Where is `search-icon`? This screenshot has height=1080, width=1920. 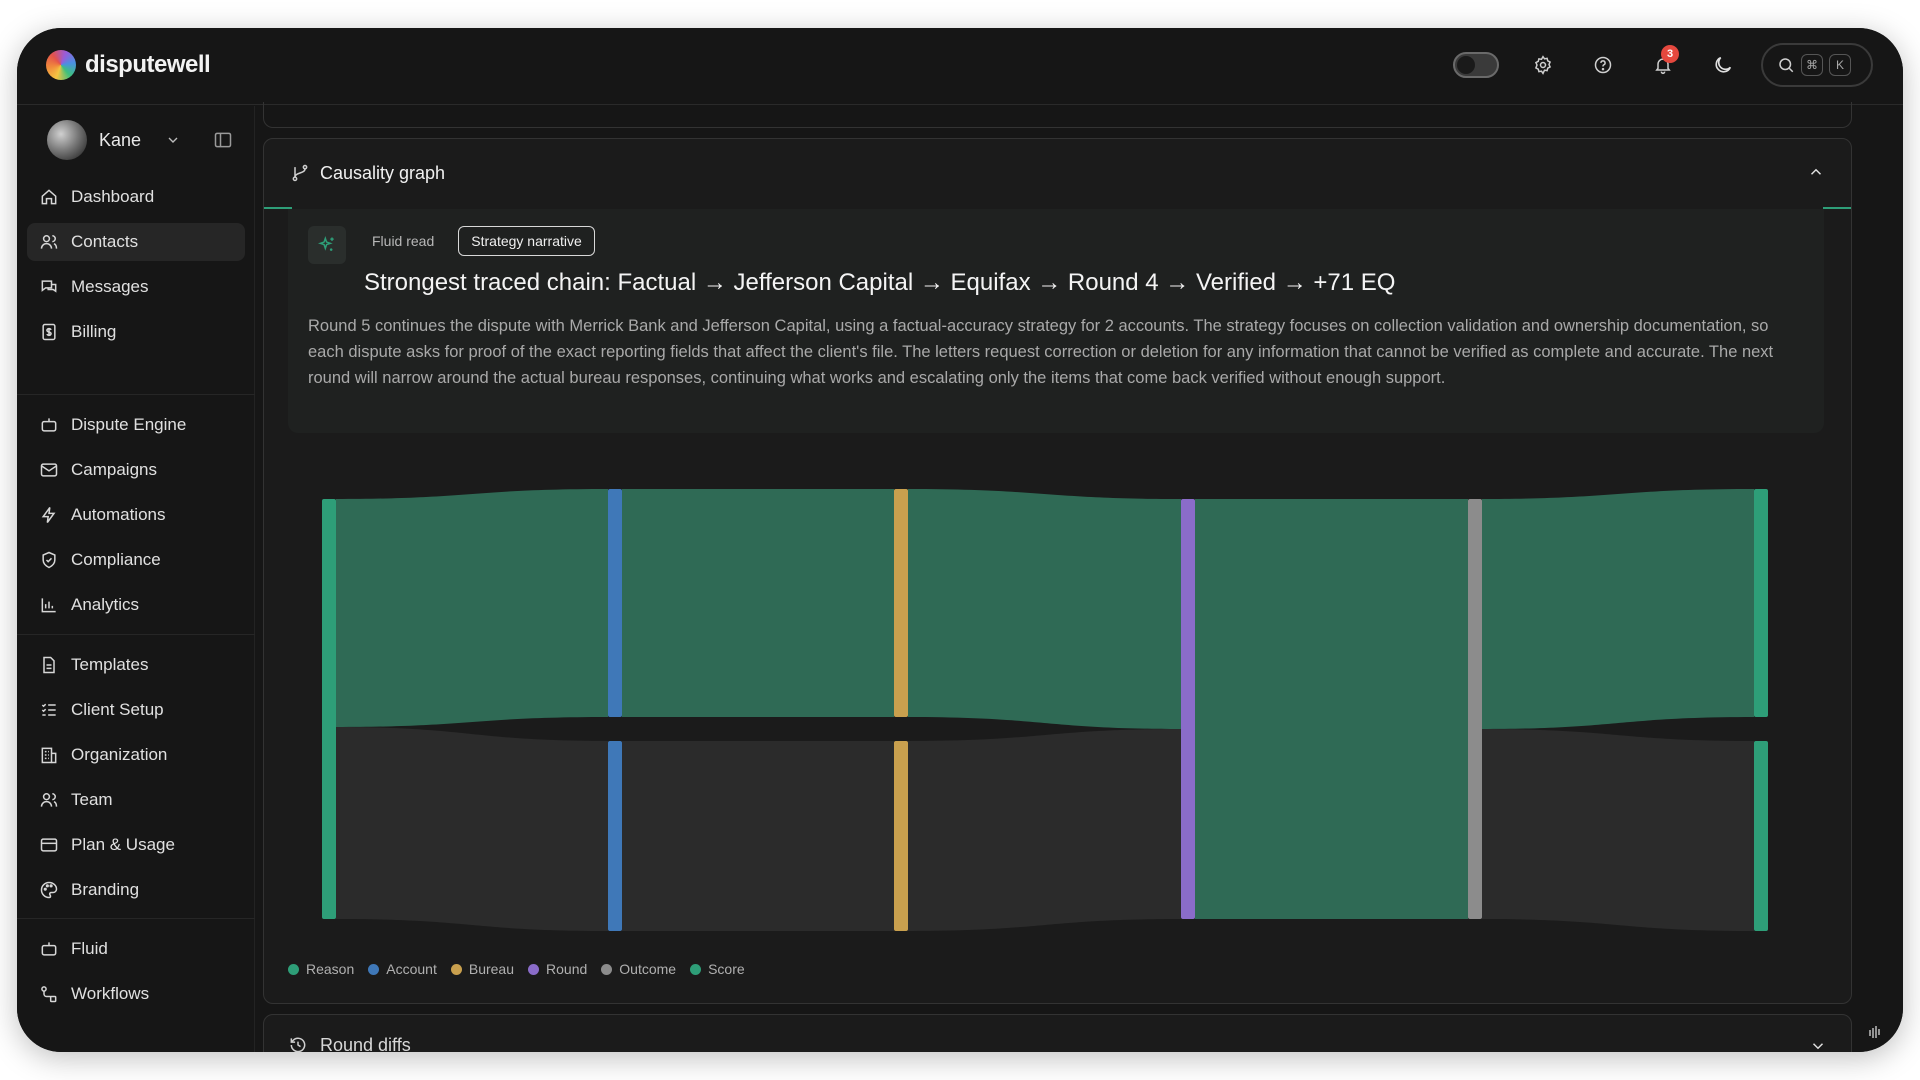 search-icon is located at coordinates (1786, 65).